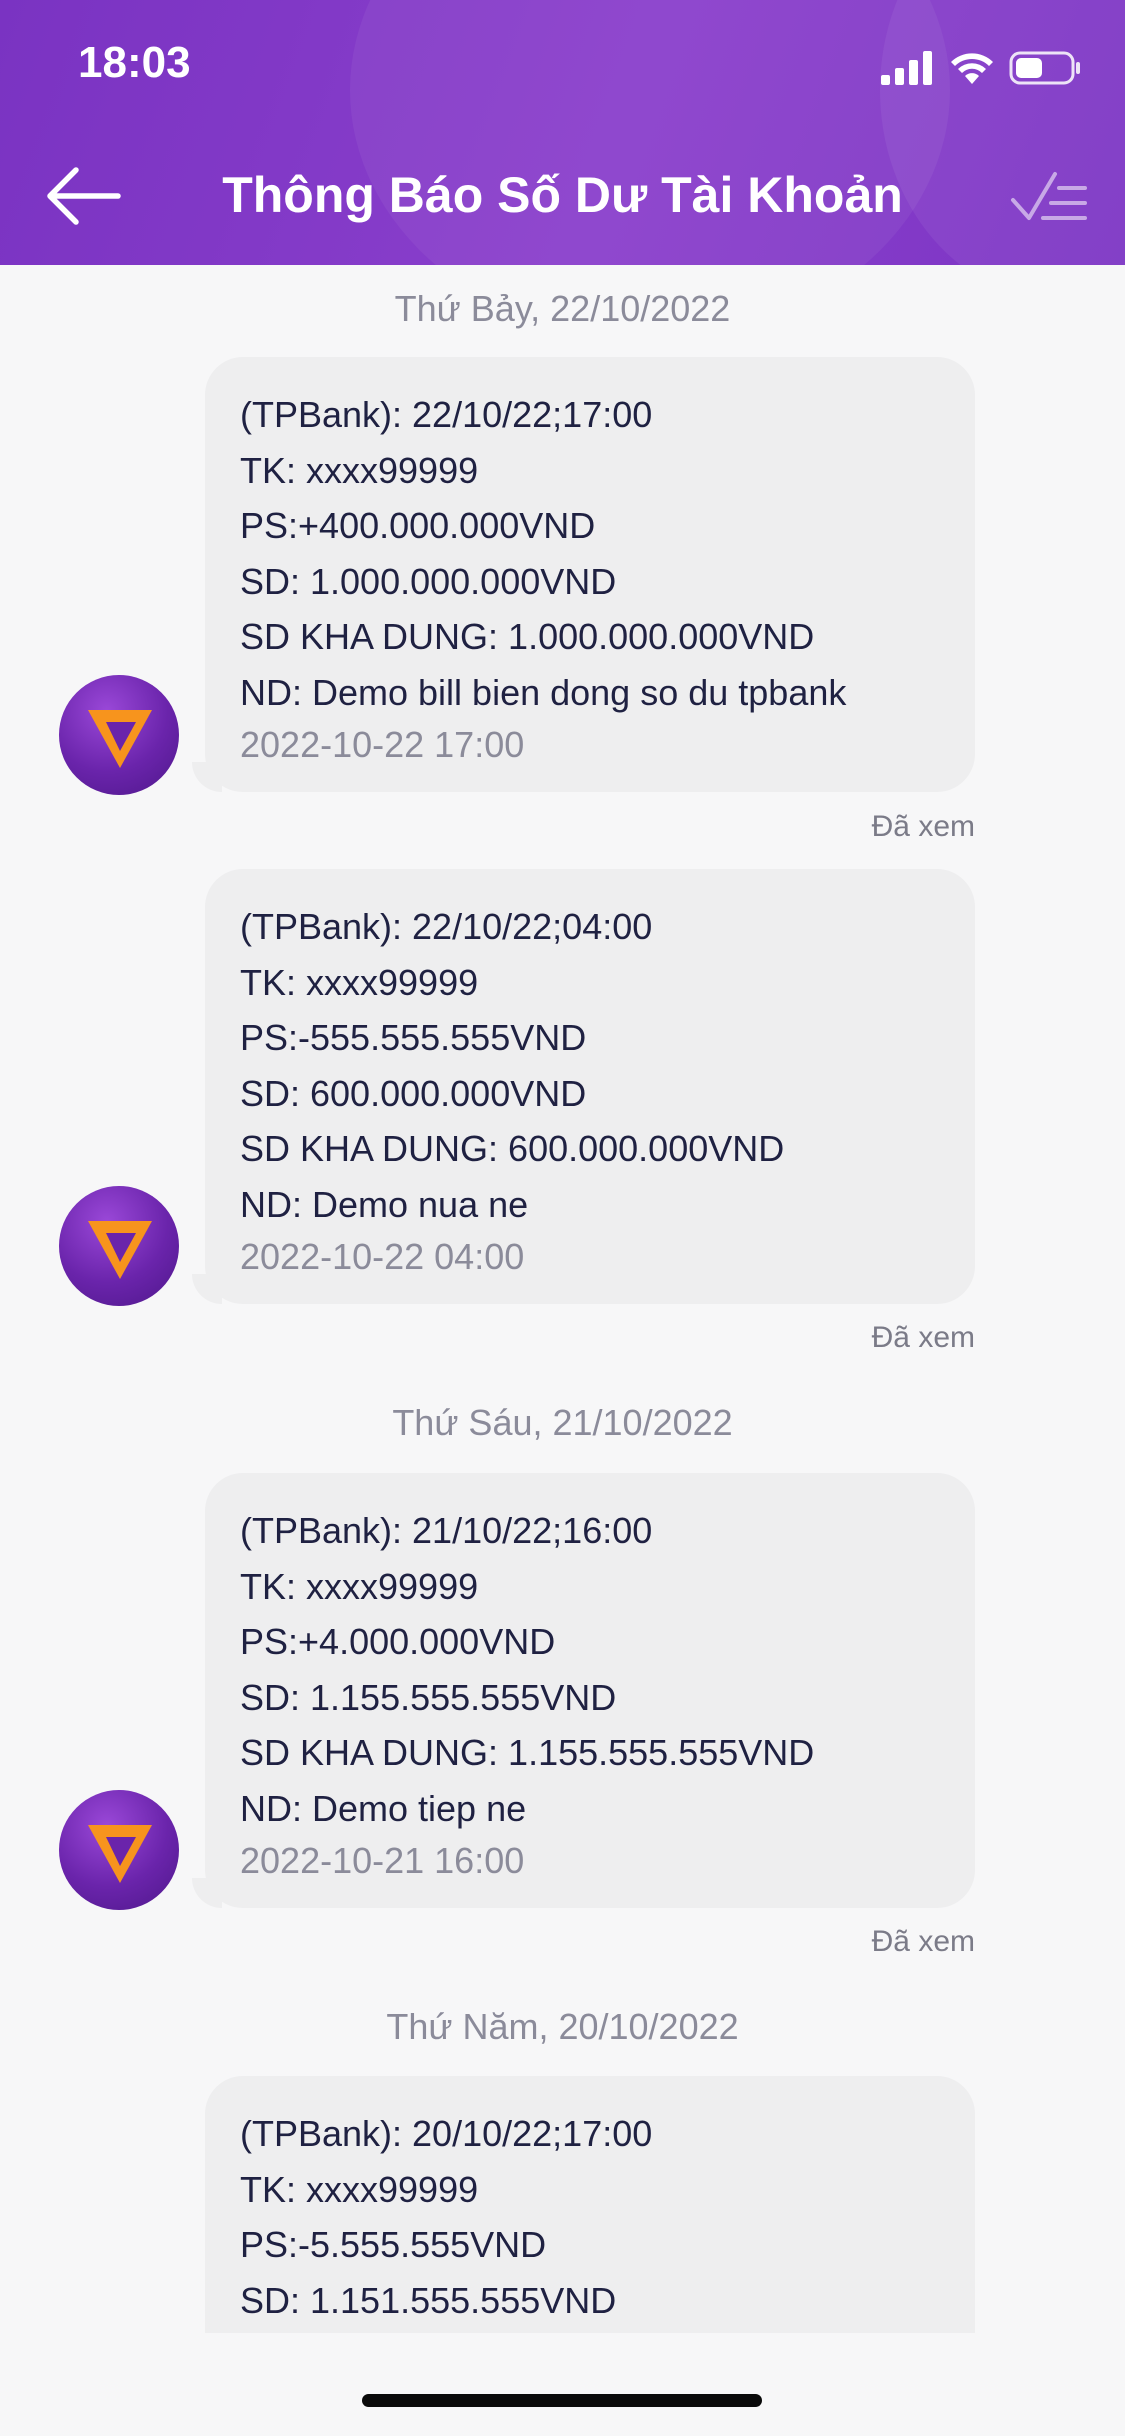 The image size is (1125, 2436). What do you see at coordinates (650, 132) in the screenshot?
I see `header-decoration` at bounding box center [650, 132].